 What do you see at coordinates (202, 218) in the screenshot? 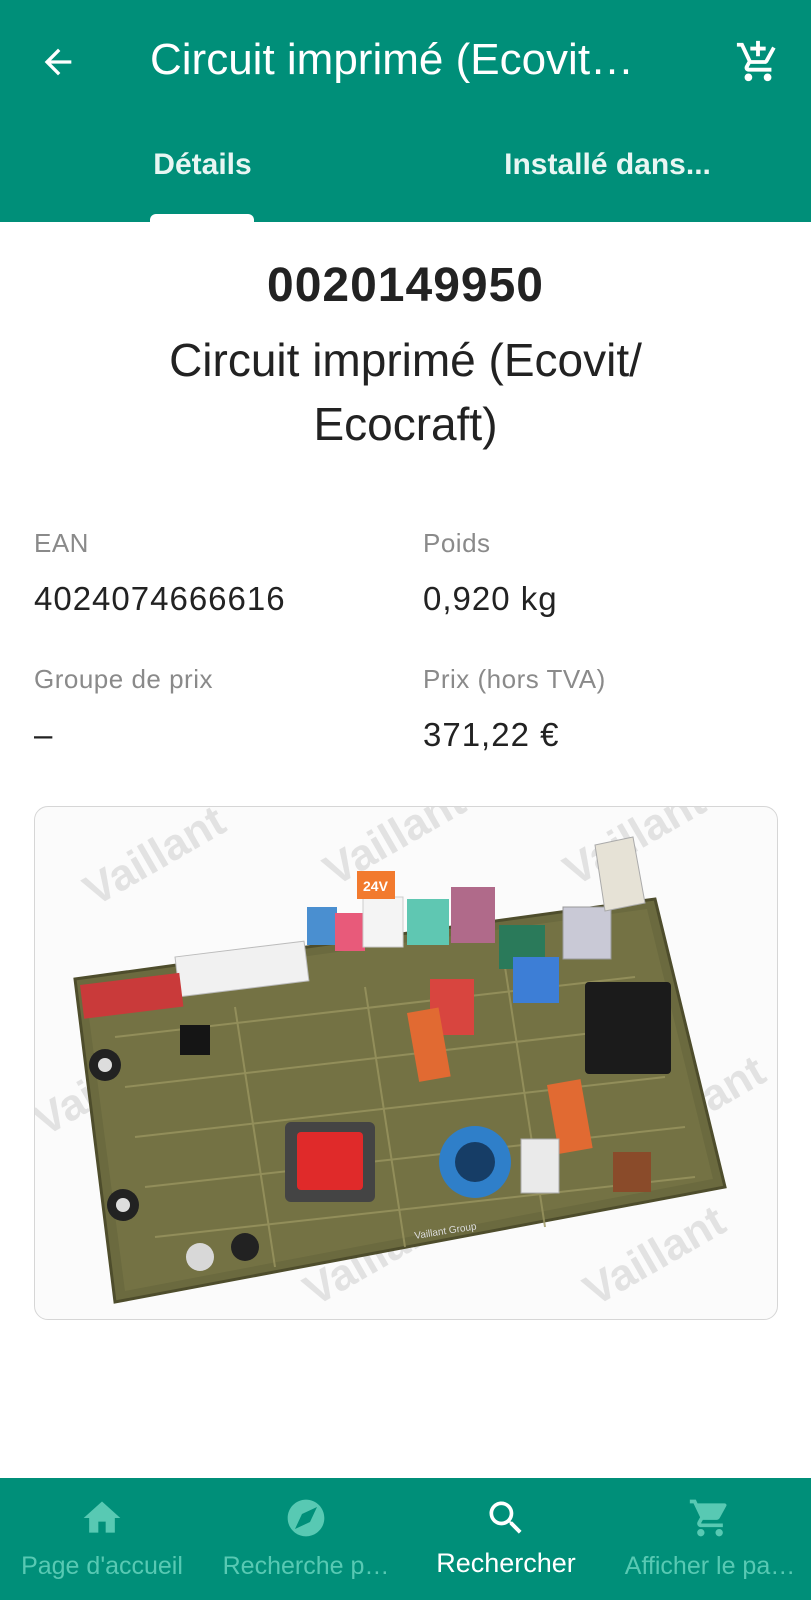
I see `active-tab-indicator` at bounding box center [202, 218].